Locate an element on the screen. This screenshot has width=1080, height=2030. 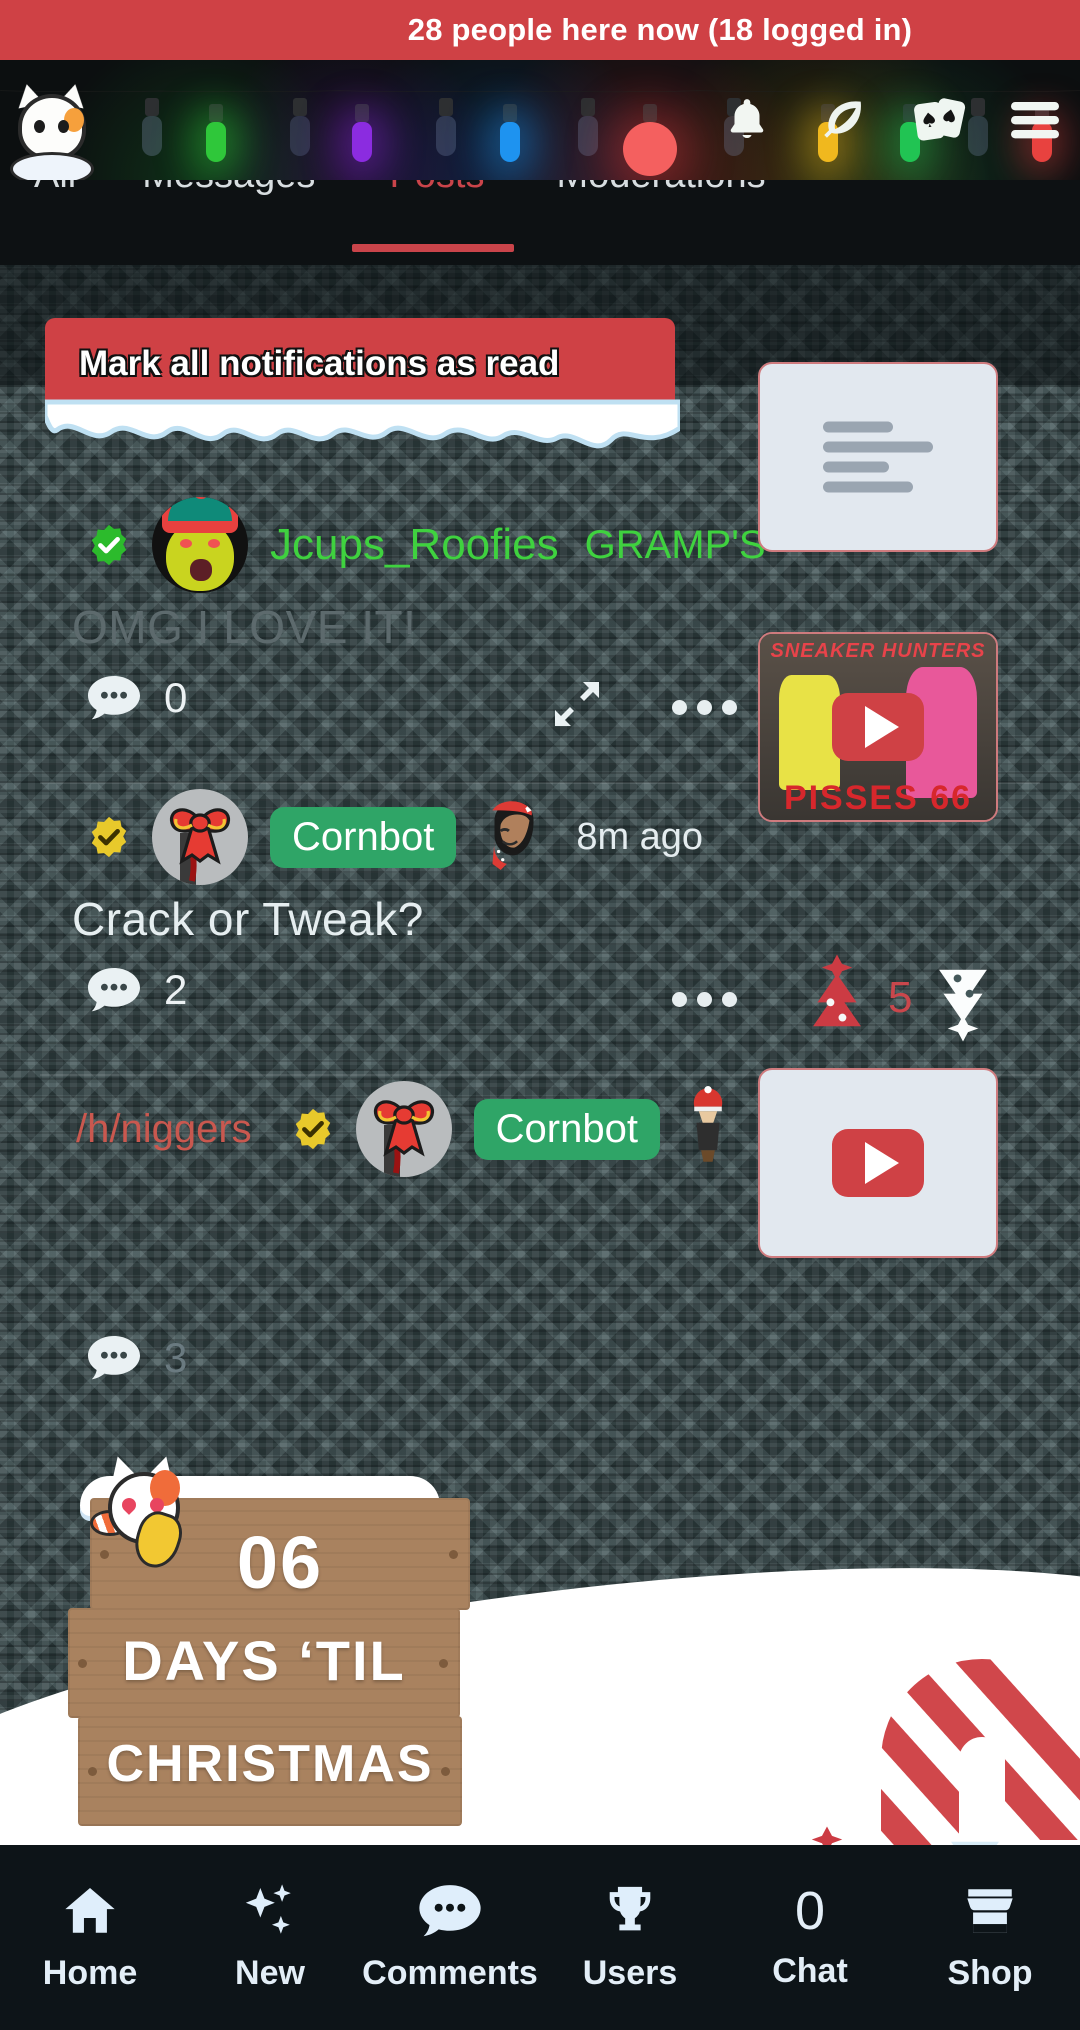
timestamp: 8m ago is located at coordinates (640, 836).